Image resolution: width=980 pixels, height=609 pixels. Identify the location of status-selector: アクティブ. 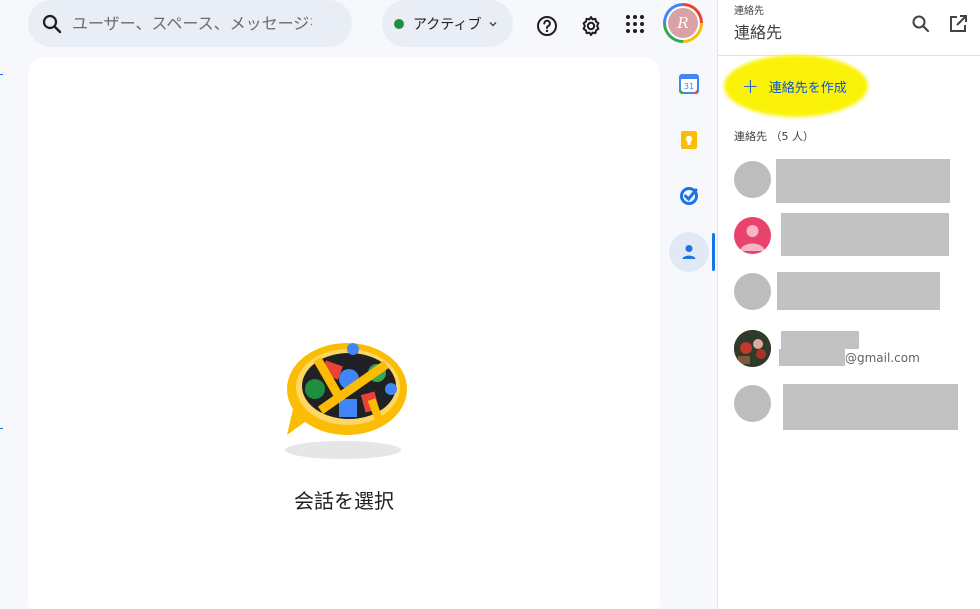
(447, 23).